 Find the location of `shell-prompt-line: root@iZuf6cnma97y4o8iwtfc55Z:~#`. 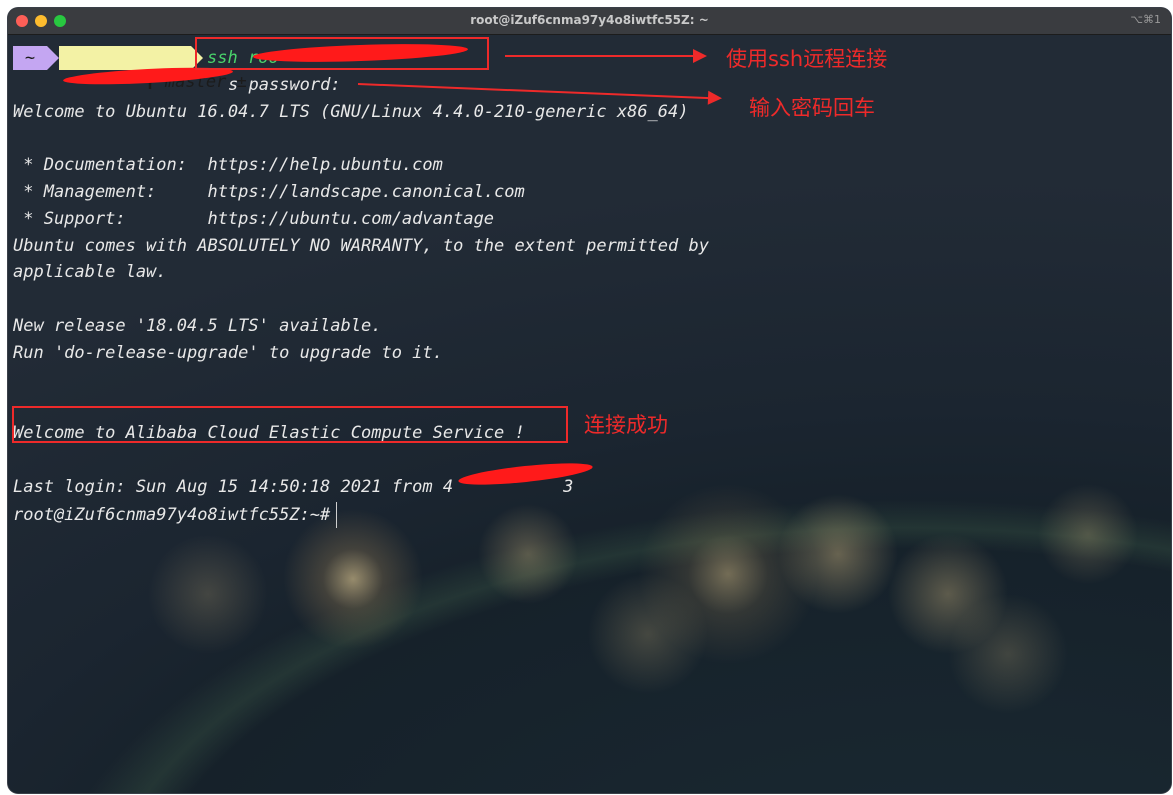

shell-prompt-line: root@iZuf6cnma97y4o8iwtfc55Z:~# is located at coordinates (175, 515).